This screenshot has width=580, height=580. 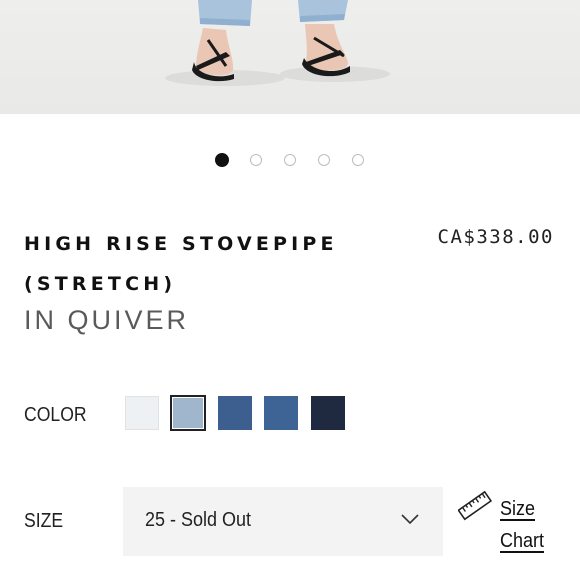 I want to click on size-label: SIZE, so click(x=44, y=521).